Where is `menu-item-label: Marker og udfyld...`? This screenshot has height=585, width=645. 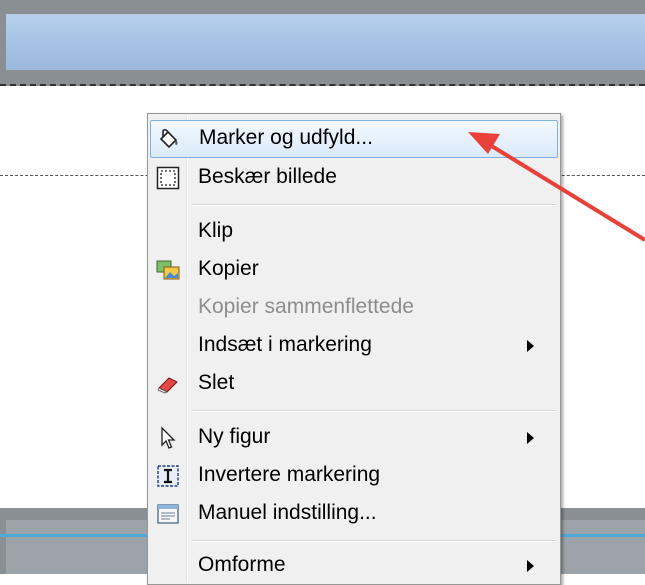 menu-item-label: Marker og udfyld... is located at coordinates (286, 137).